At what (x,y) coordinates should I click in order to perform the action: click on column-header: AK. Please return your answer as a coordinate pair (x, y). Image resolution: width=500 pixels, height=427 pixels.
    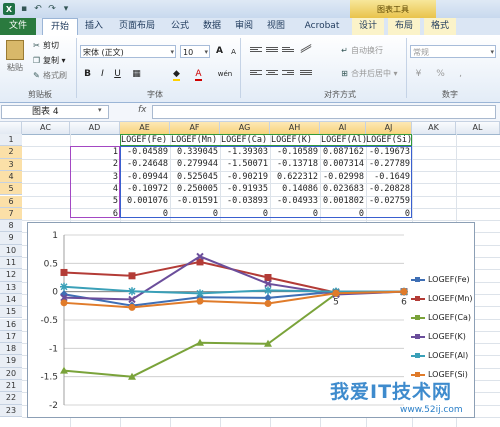
    Looking at the image, I should click on (434, 128).